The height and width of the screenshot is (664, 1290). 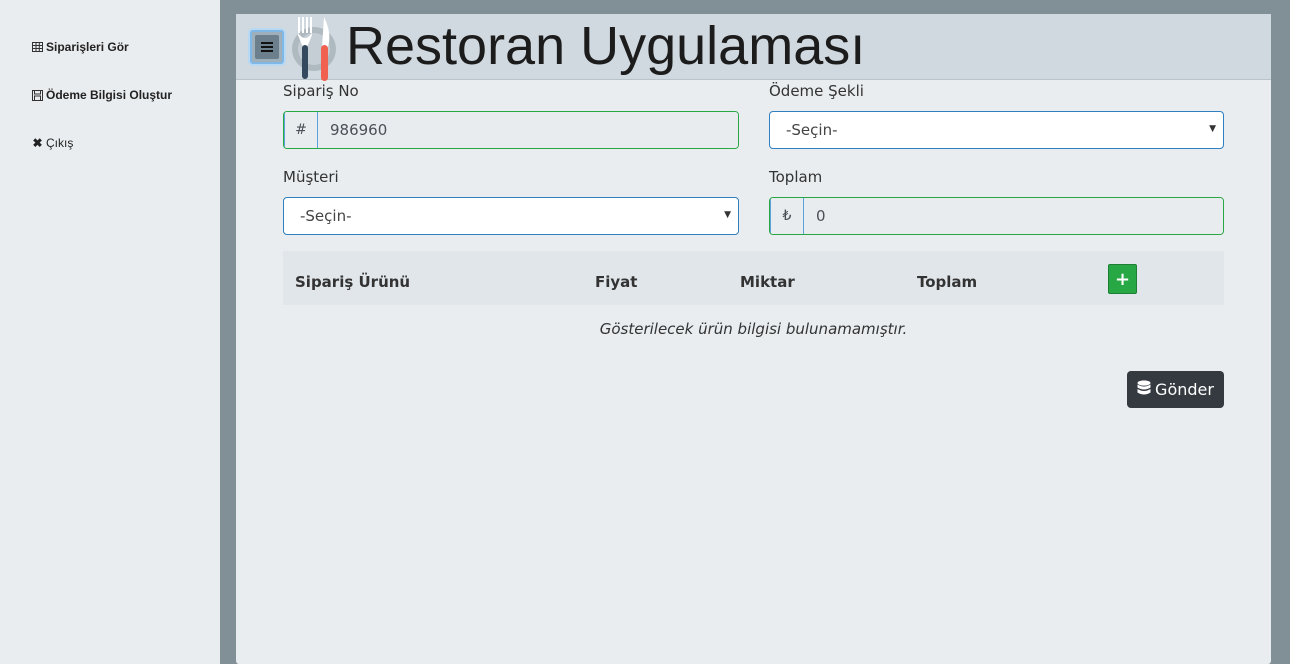 I want to click on close-icon: ✖, so click(x=37, y=143).